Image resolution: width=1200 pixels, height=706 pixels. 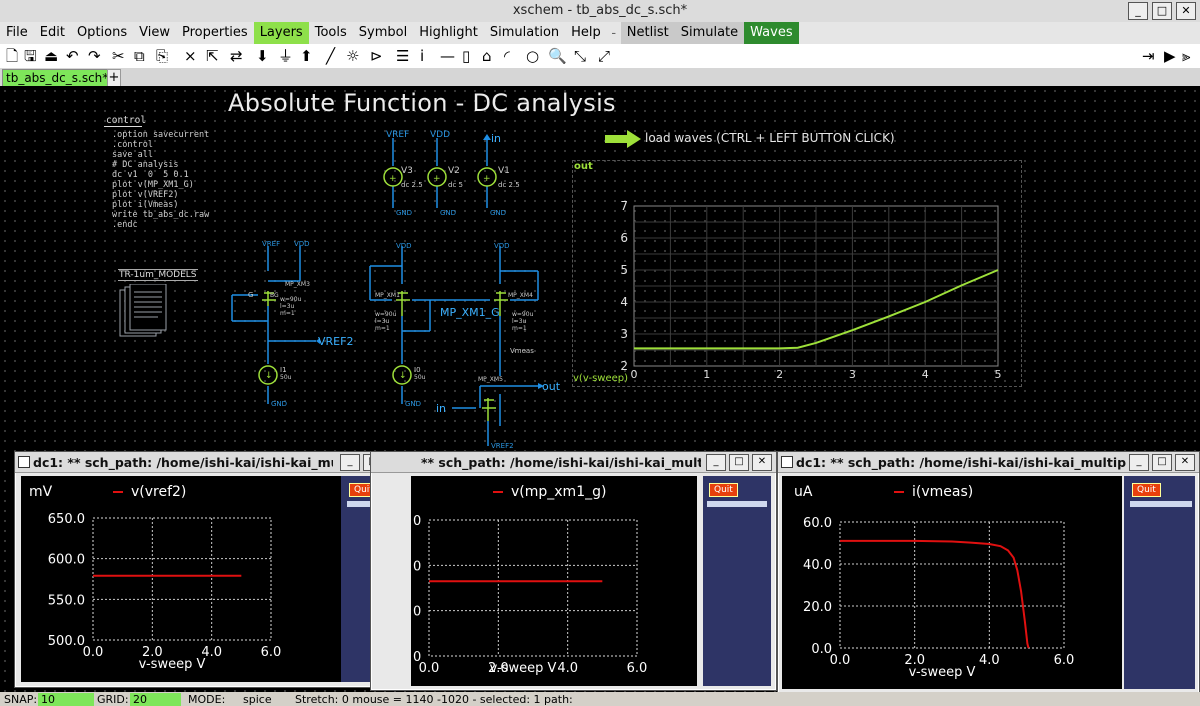 What do you see at coordinates (155, 699) in the screenshot?
I see `grid-value: 20` at bounding box center [155, 699].